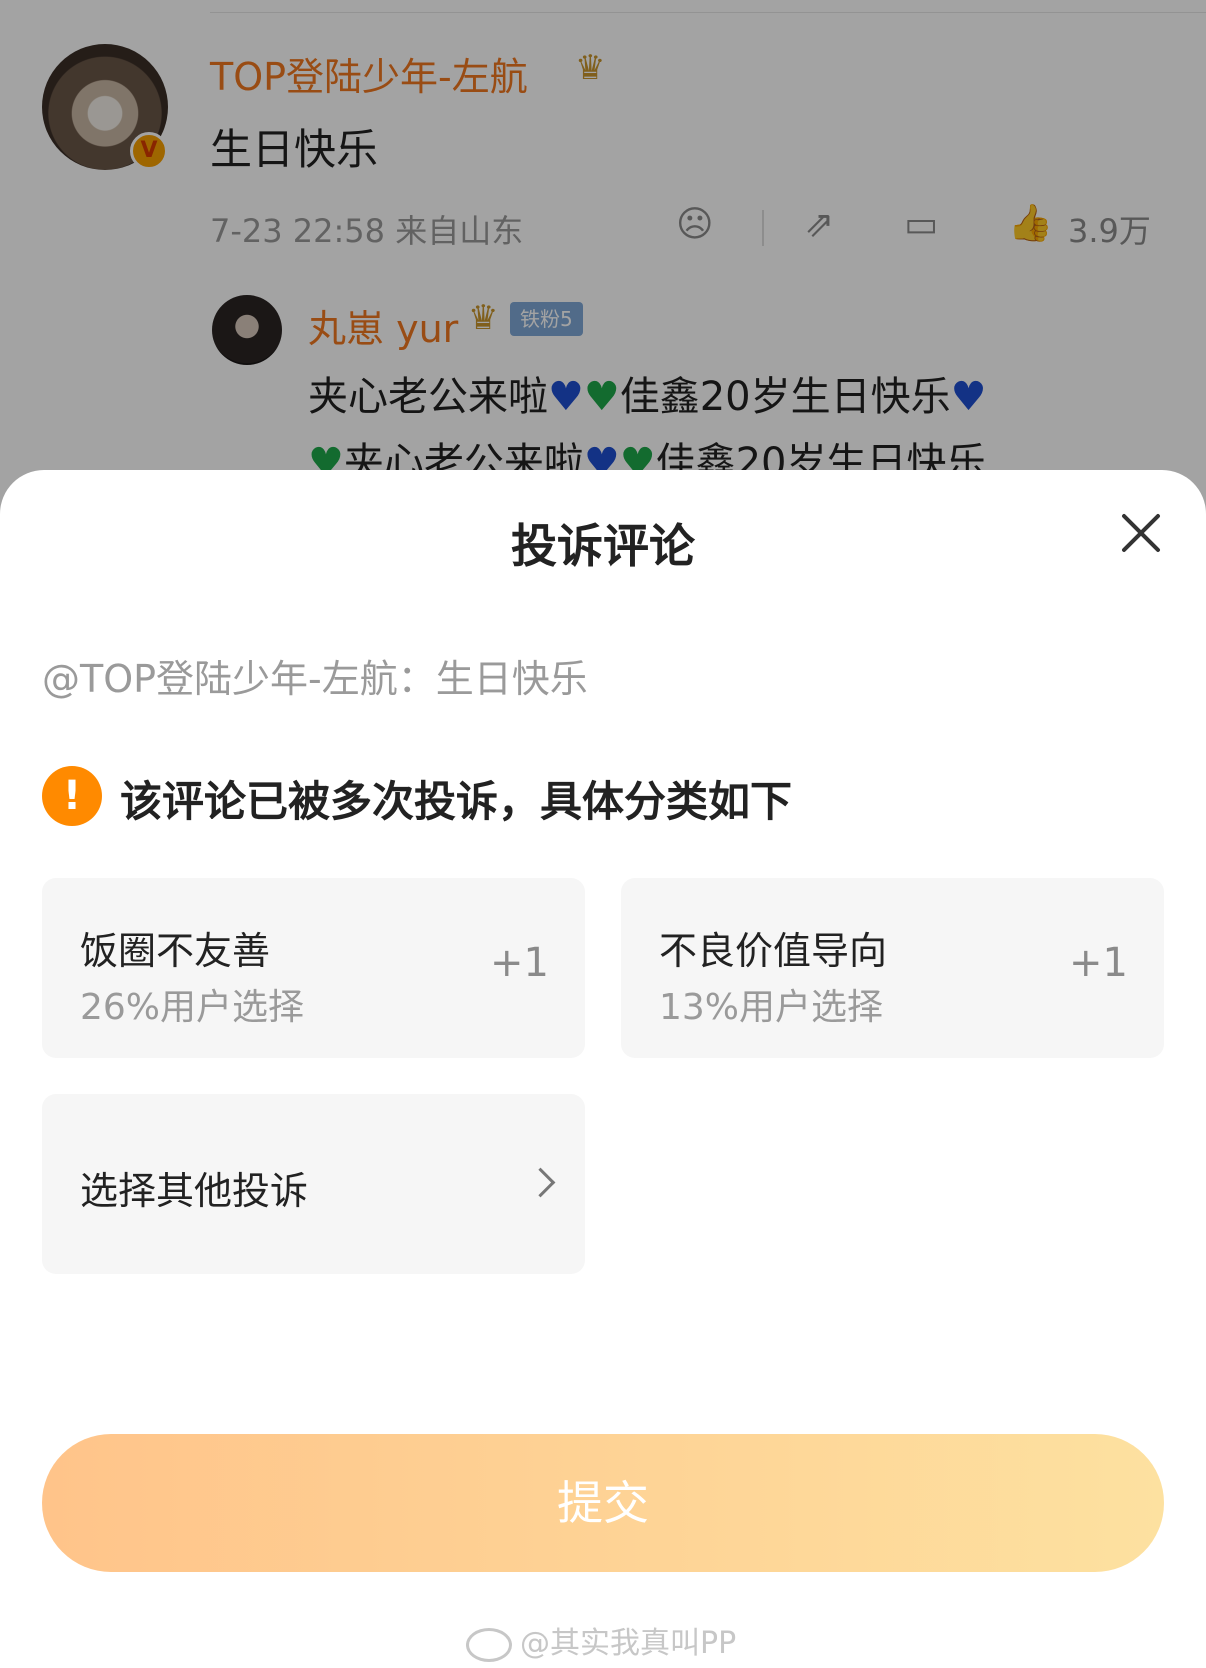 The width and height of the screenshot is (1206, 1668). I want to click on reported-comment-quote: @TOP登陆少年-左航：生日快乐, so click(315, 679).